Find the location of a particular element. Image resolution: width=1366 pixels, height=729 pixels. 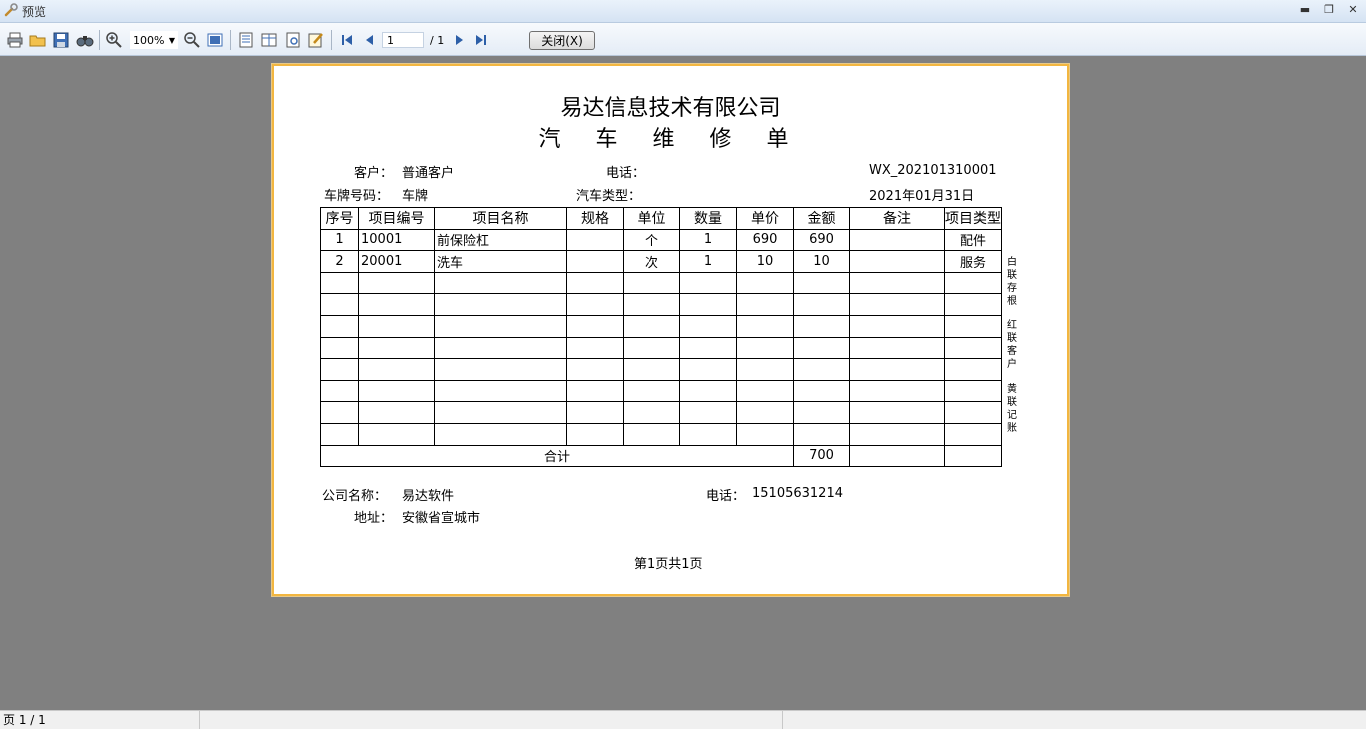

total-label: 合计 is located at coordinates (557, 456).